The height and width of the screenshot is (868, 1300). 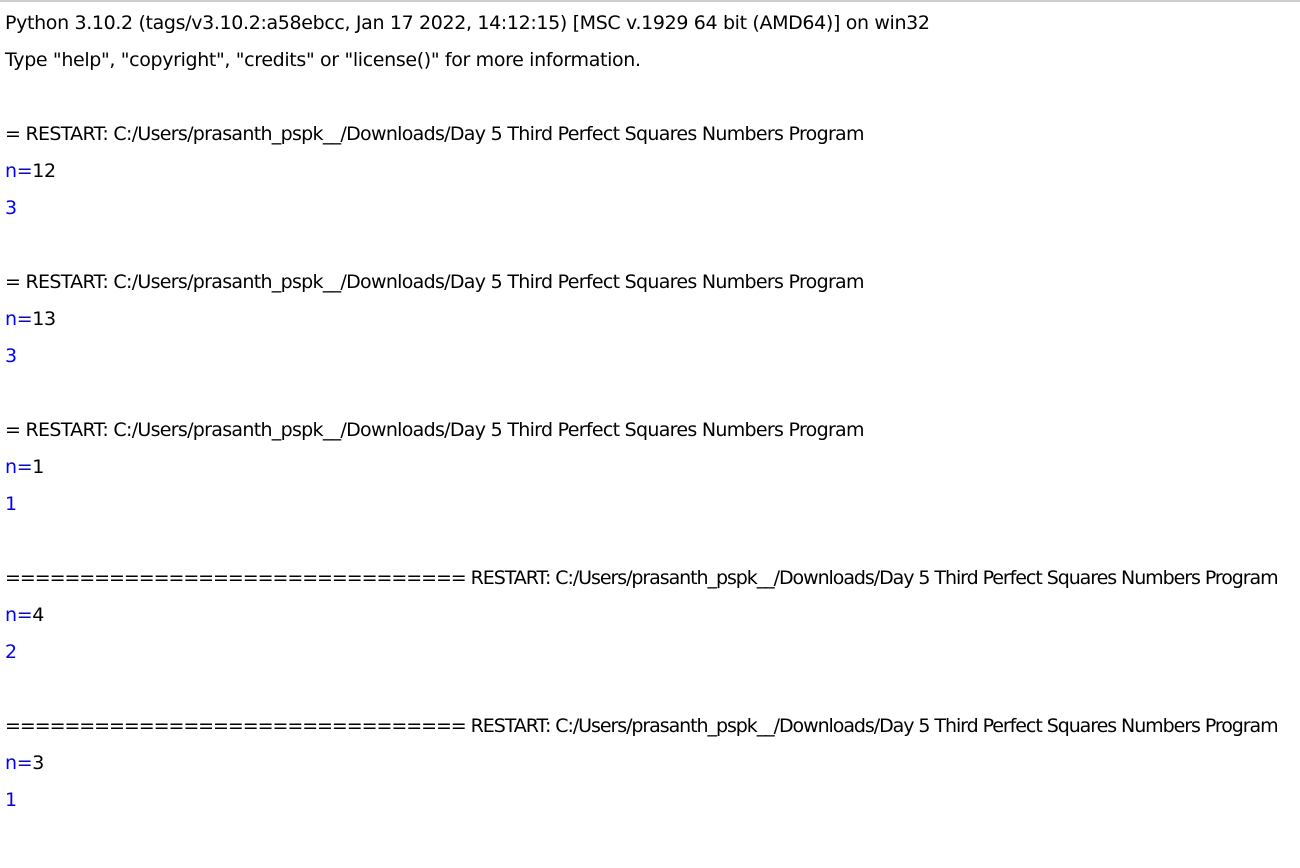 What do you see at coordinates (38, 615) in the screenshot?
I see `input-value: 4` at bounding box center [38, 615].